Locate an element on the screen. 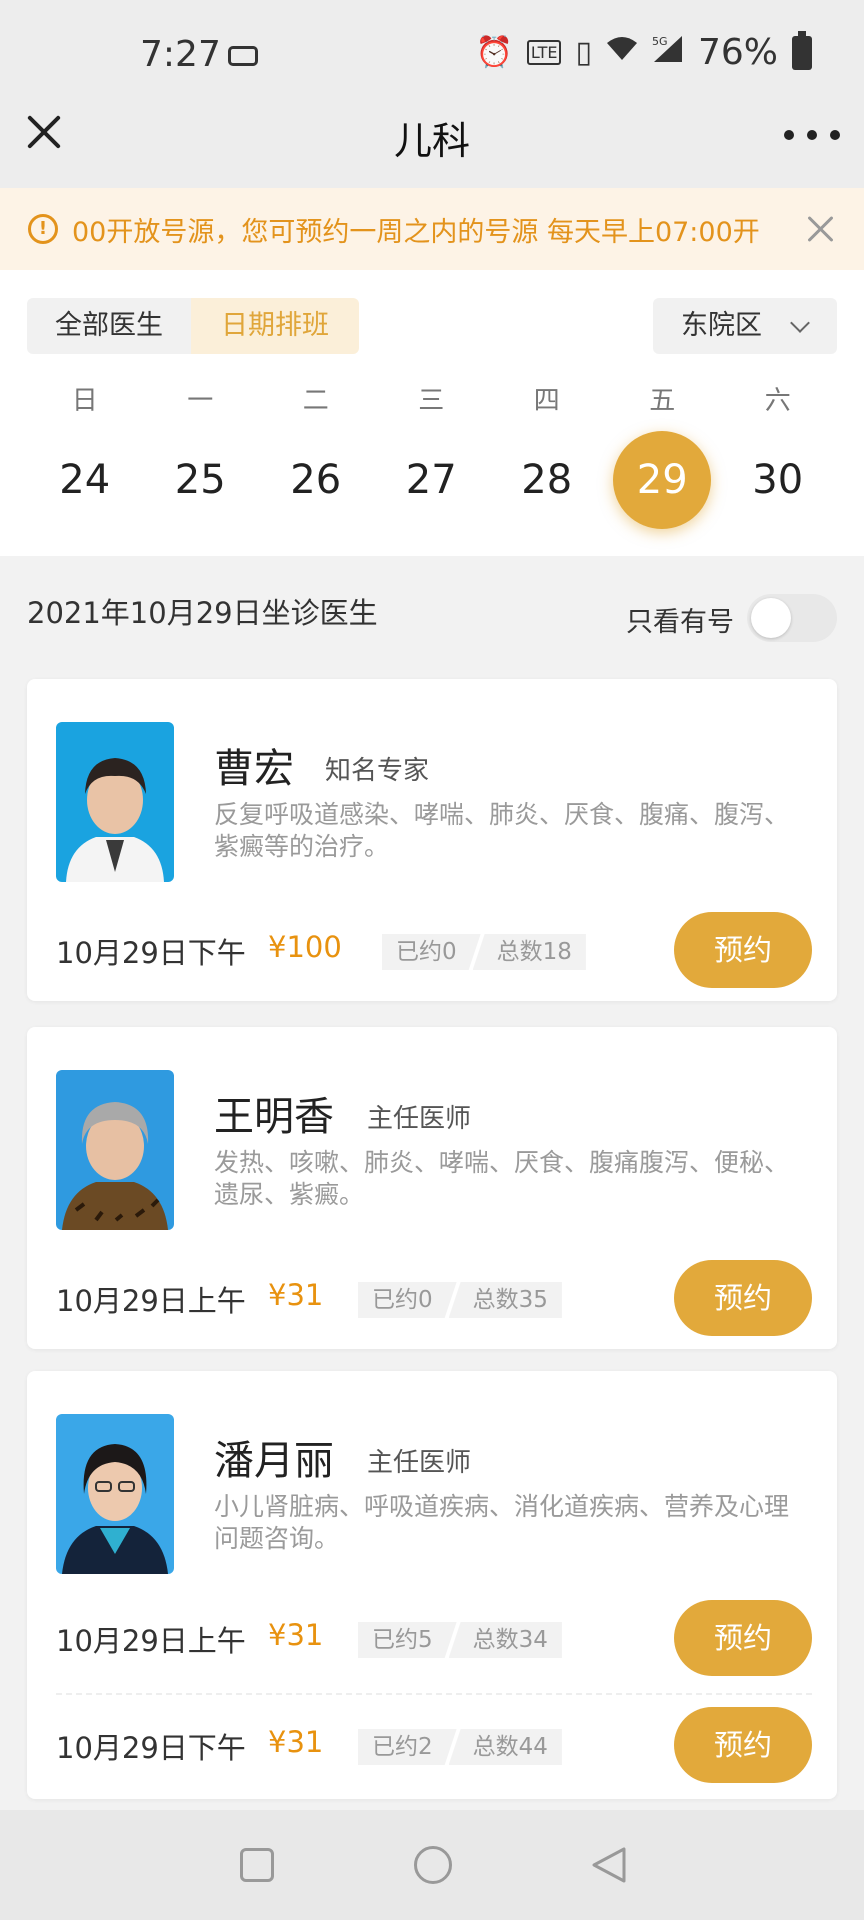 The image size is (864, 1920). notice-close-icon is located at coordinates (821, 229).